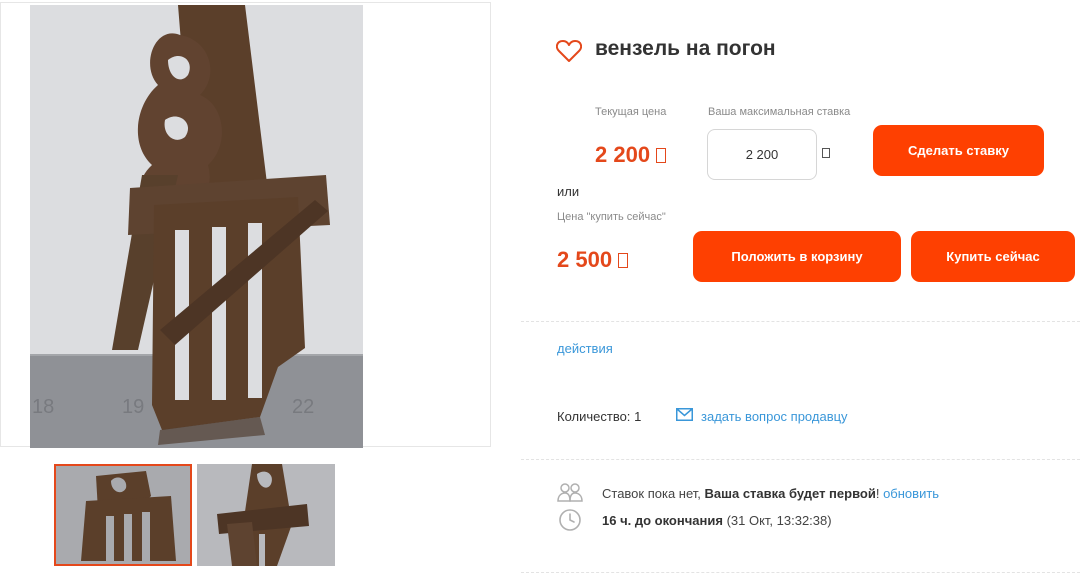  Describe the element at coordinates (779, 520) in the screenshot. I see `end-time: (31 Окт, 13:32:38)` at that location.